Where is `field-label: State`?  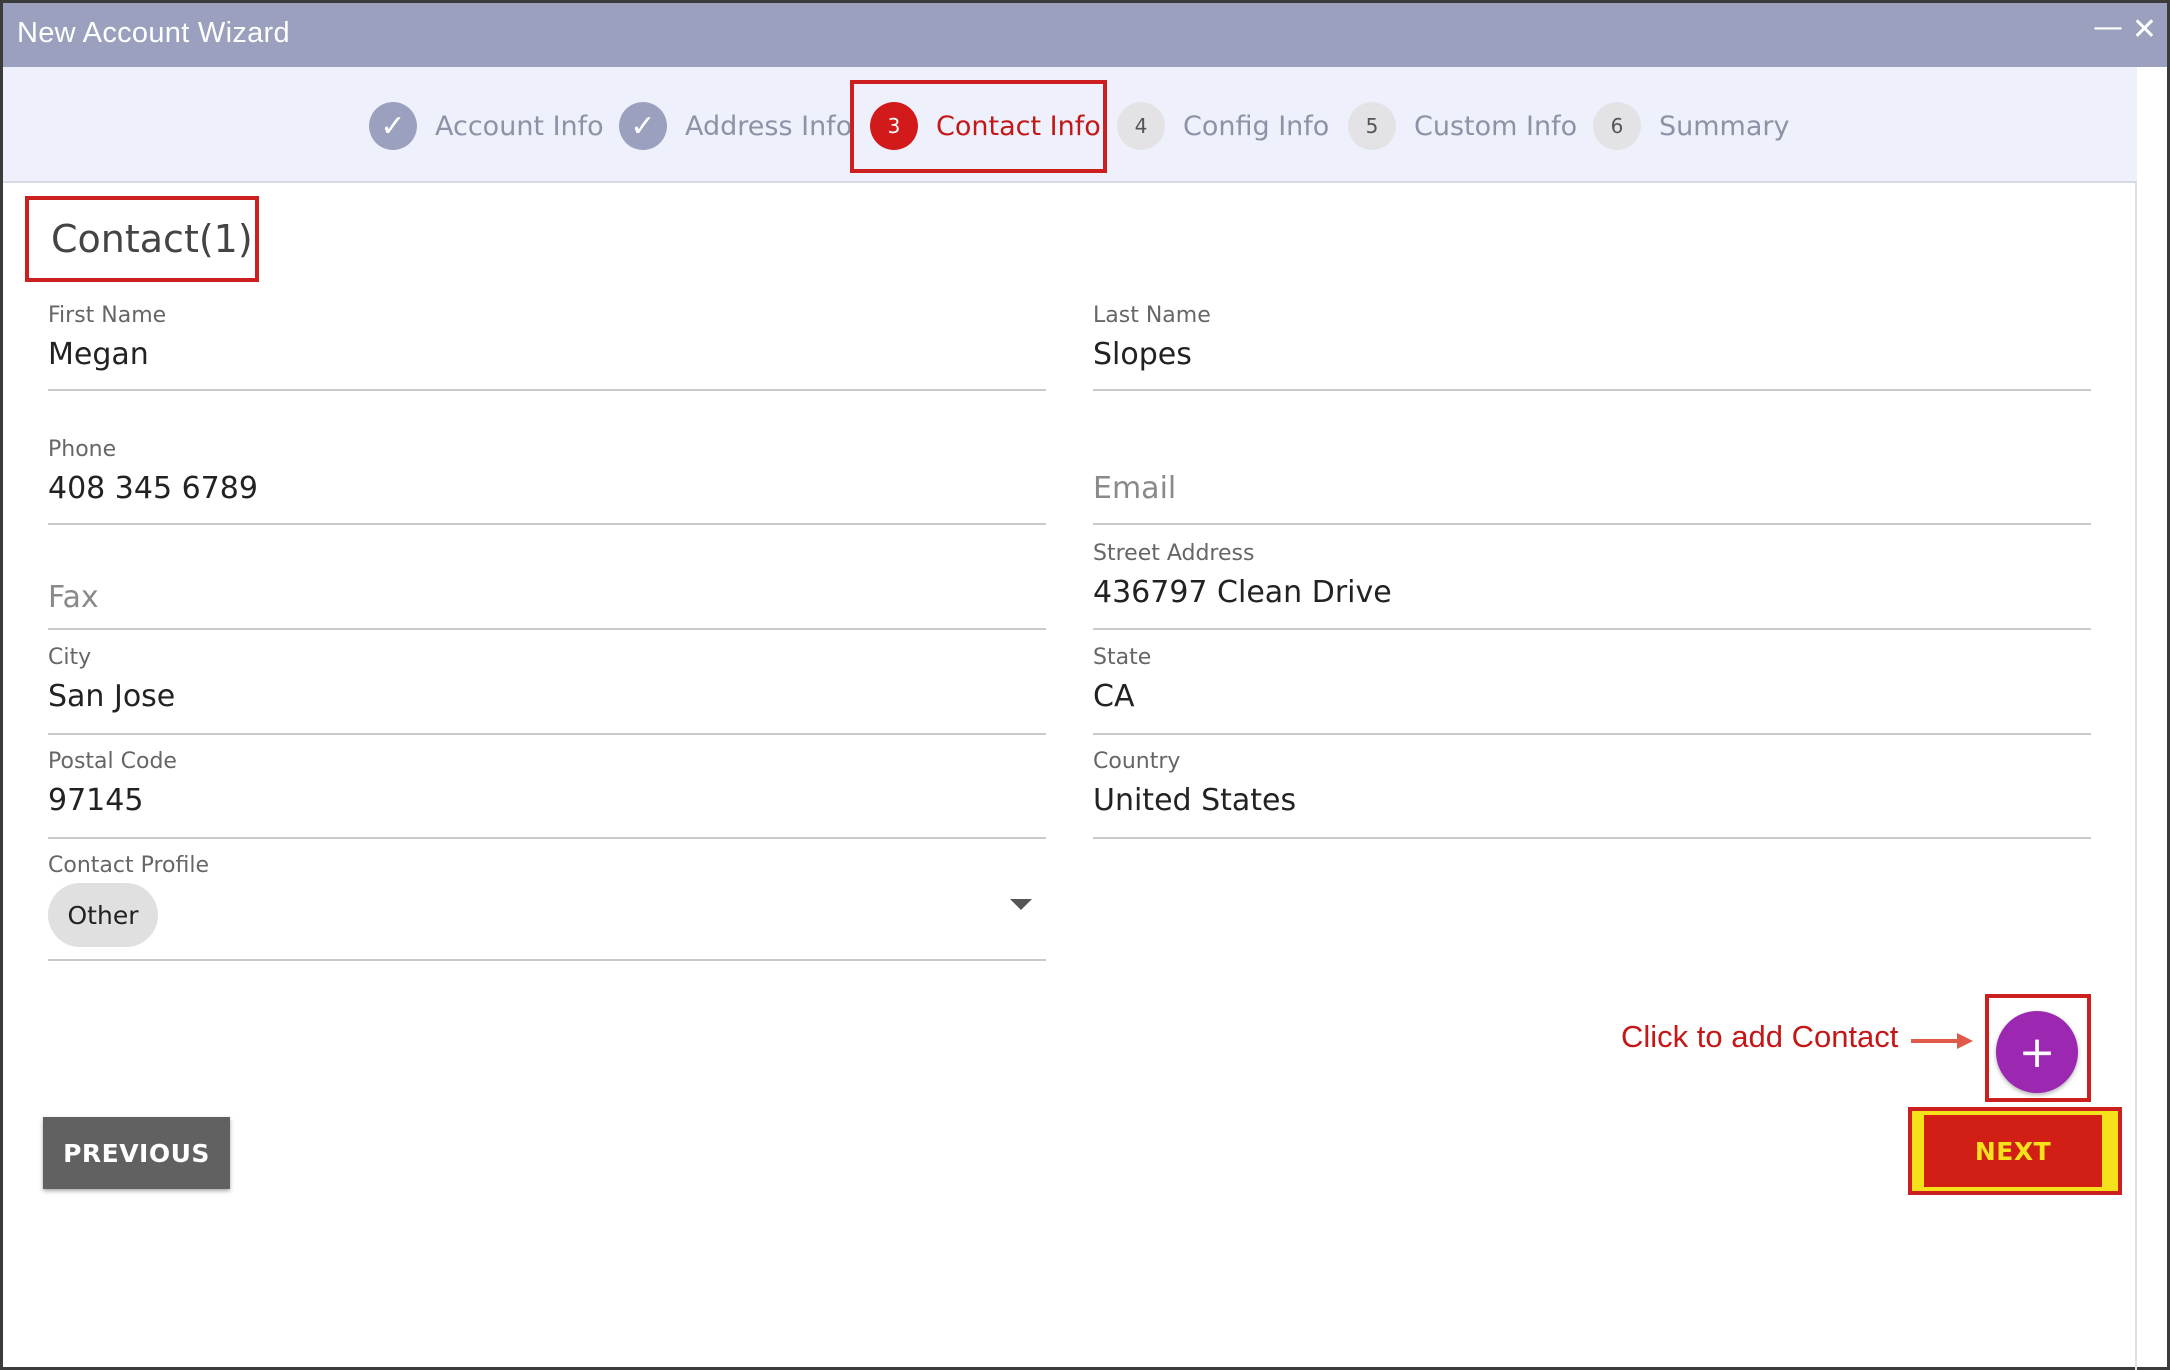 field-label: State is located at coordinates (1122, 657).